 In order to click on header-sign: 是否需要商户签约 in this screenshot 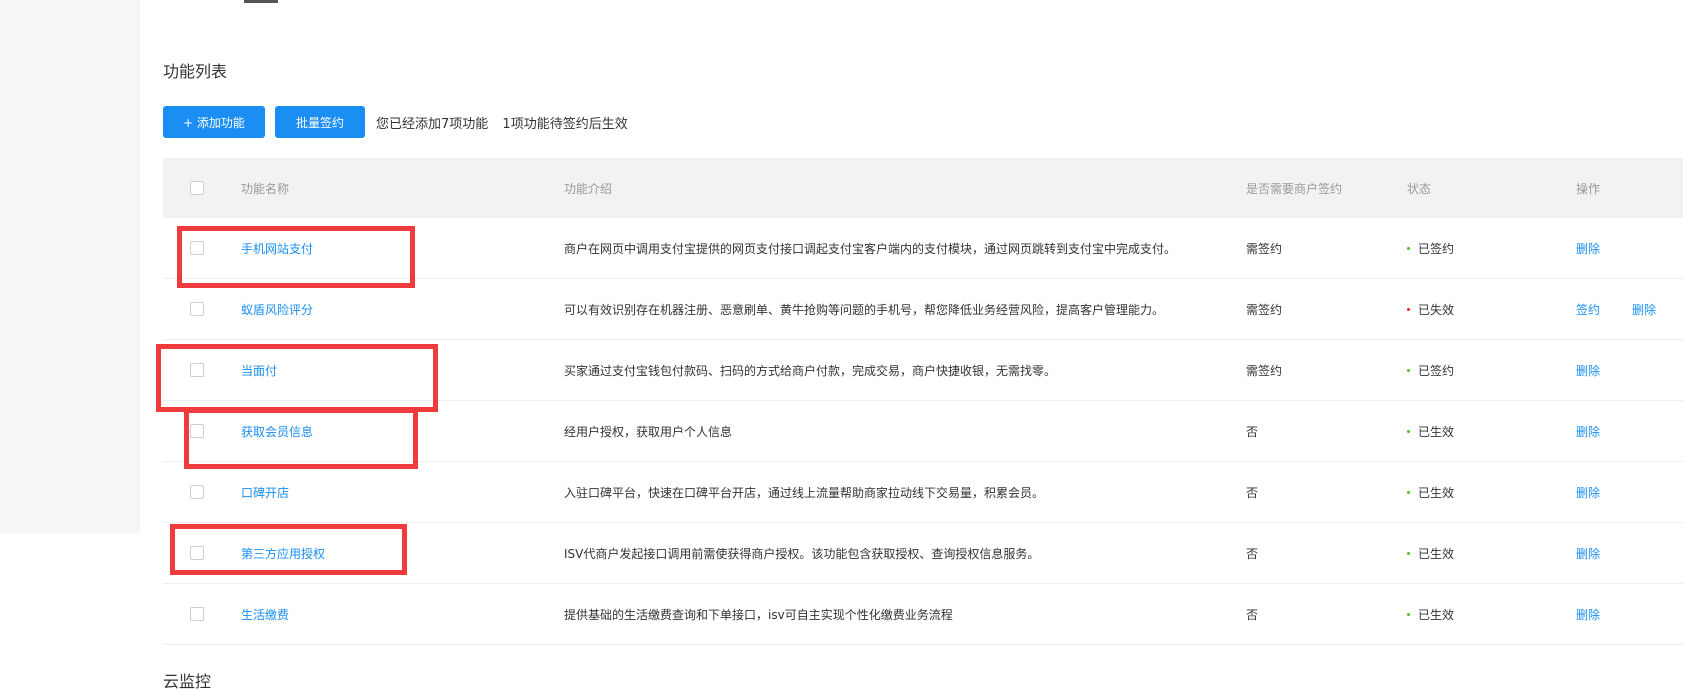, I will do `click(1294, 188)`.